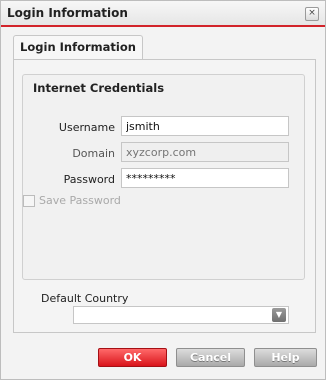 This screenshot has height=380, width=326. Describe the element at coordinates (181, 315) in the screenshot. I see `default-country-select: ▼` at that location.